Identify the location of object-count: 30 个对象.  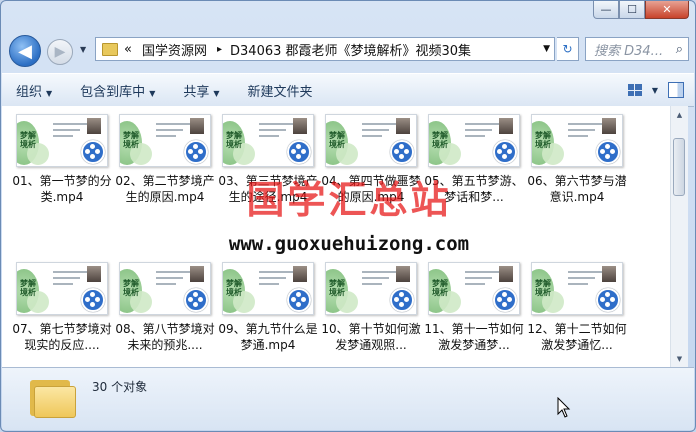
(120, 387).